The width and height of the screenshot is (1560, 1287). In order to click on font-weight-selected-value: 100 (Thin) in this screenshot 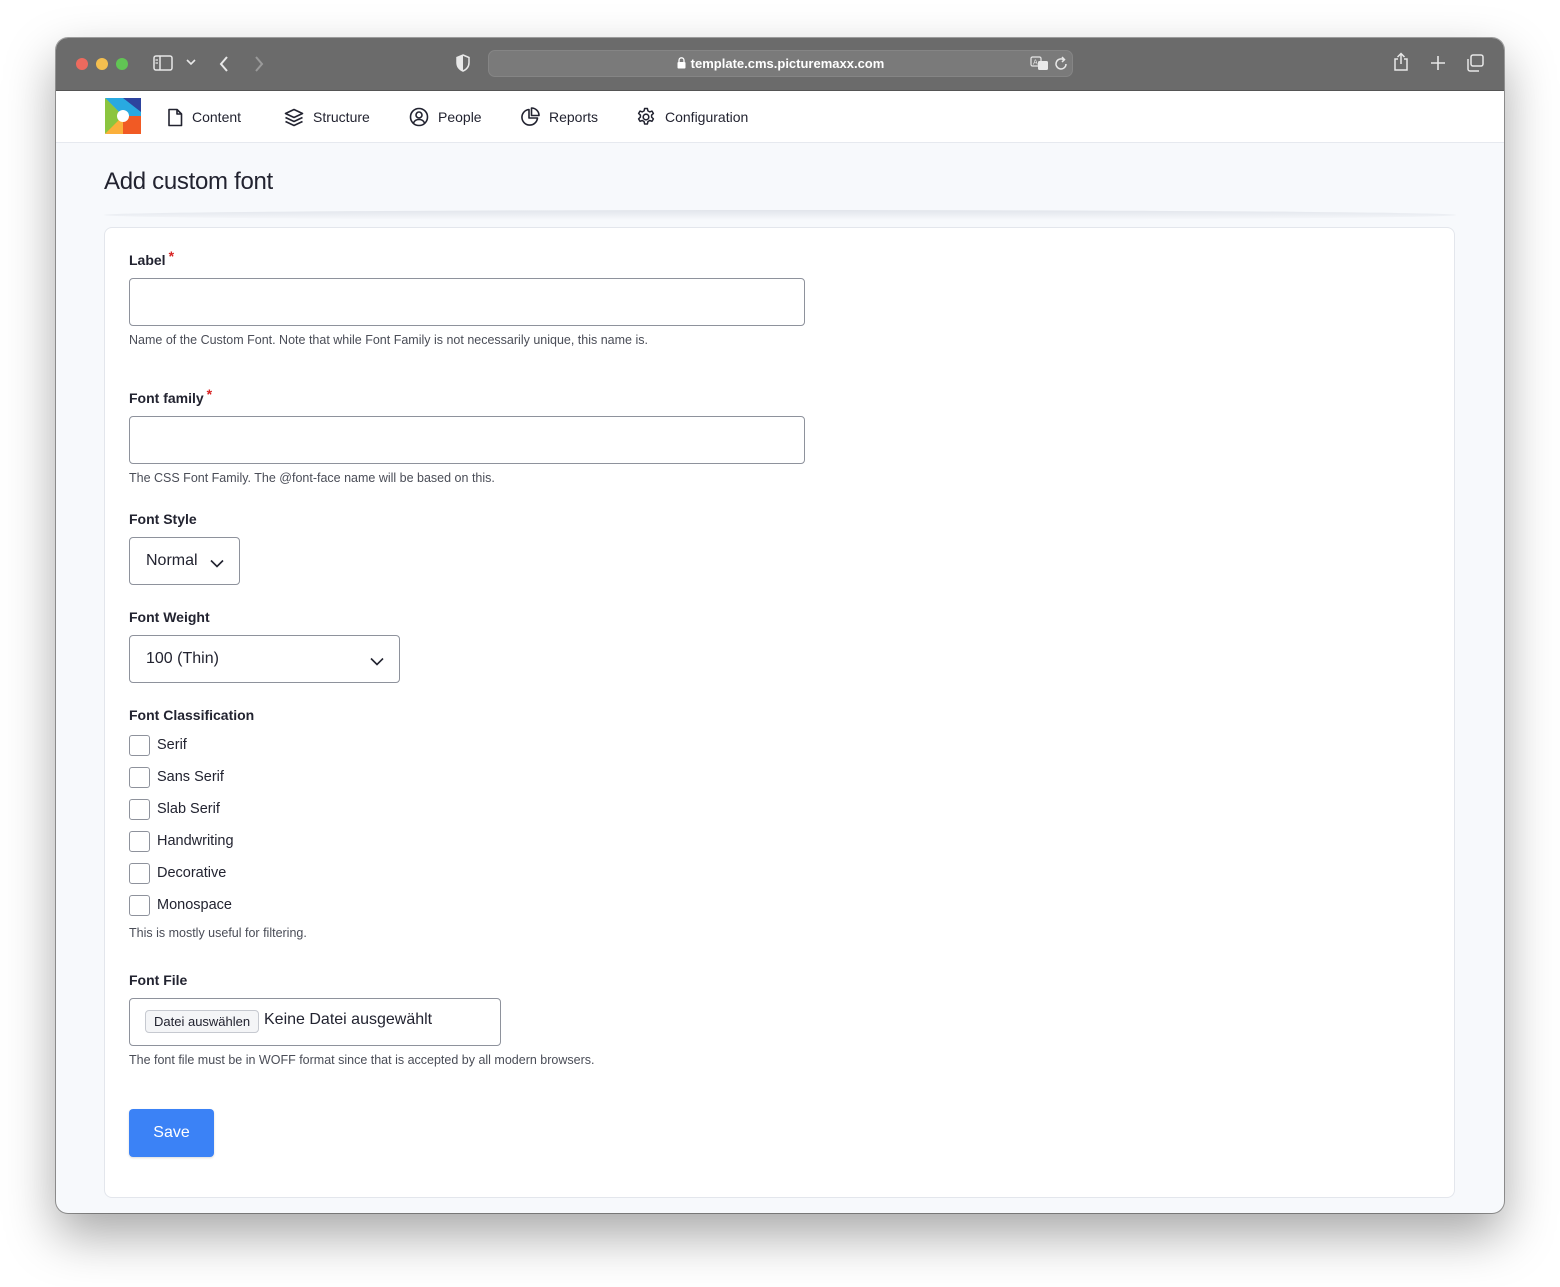, I will do `click(182, 658)`.